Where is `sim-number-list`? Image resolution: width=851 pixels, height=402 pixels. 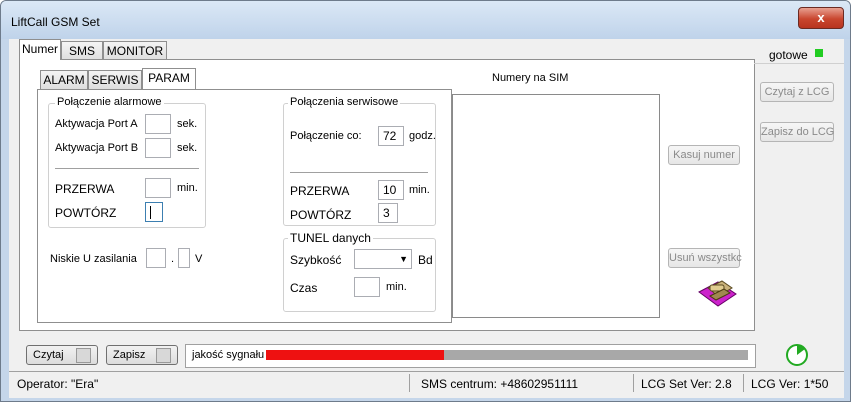 sim-number-list is located at coordinates (556, 206).